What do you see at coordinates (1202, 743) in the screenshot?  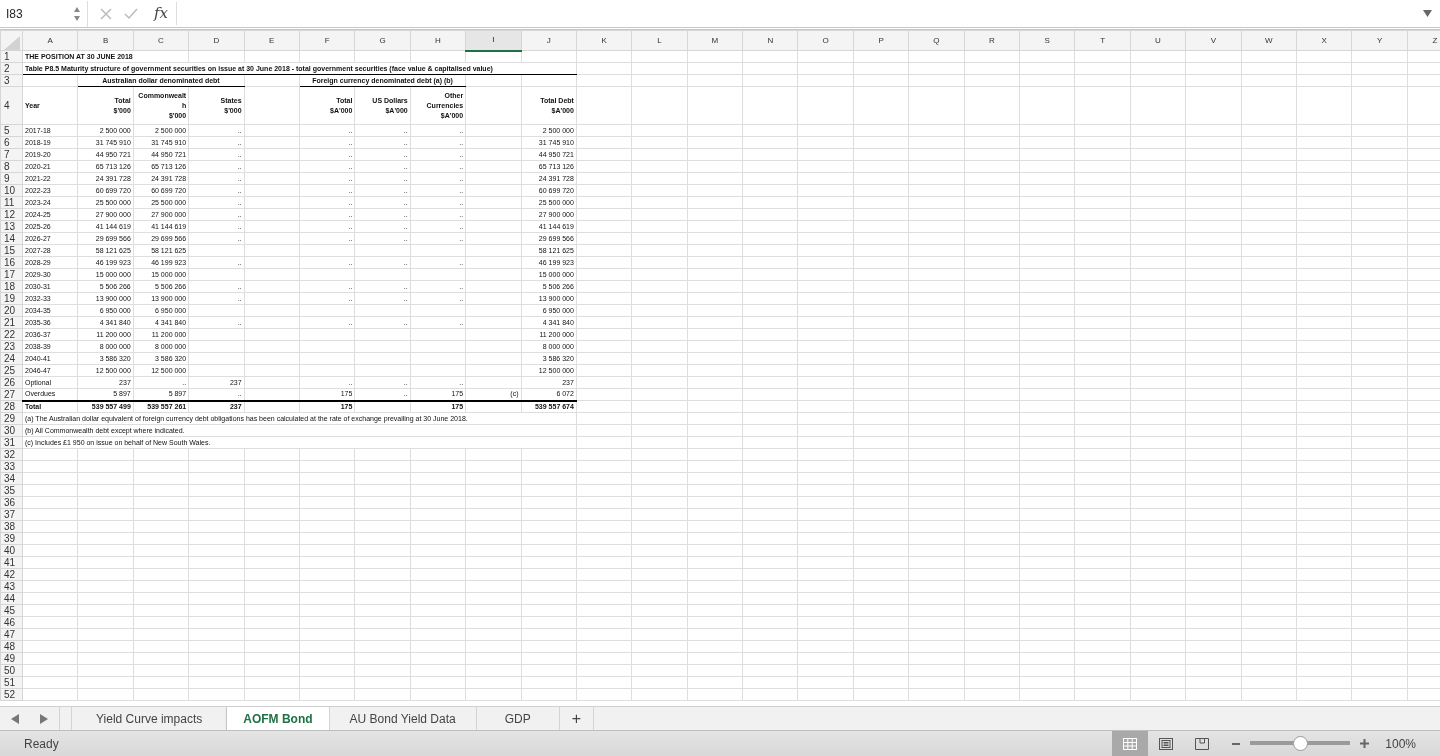 I see `page-break-icon` at bounding box center [1202, 743].